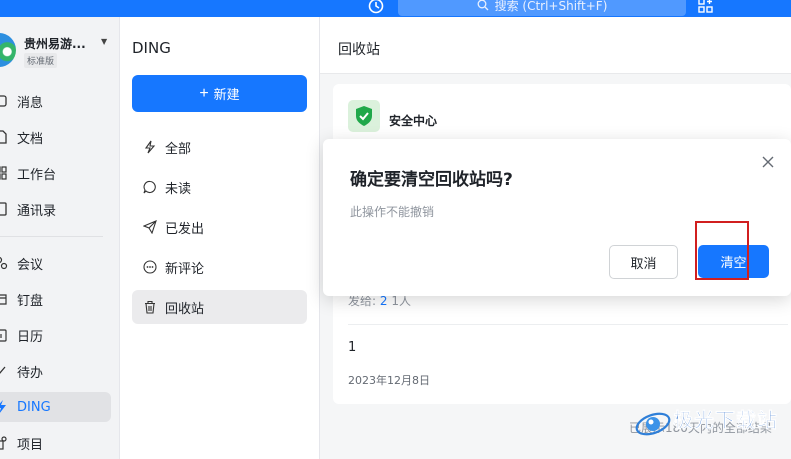 The image size is (791, 459). I want to click on sidebar-item-project: 项目, so click(55, 443).